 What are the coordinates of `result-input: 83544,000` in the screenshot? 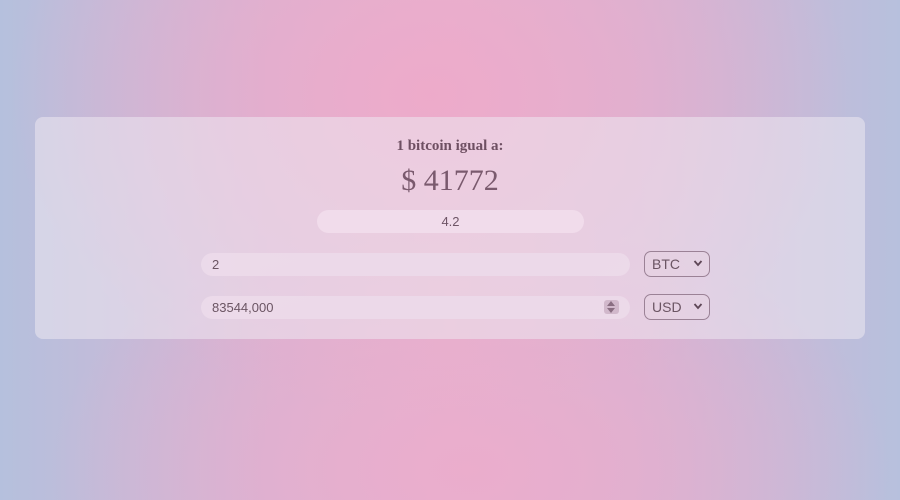 It's located at (415, 307).